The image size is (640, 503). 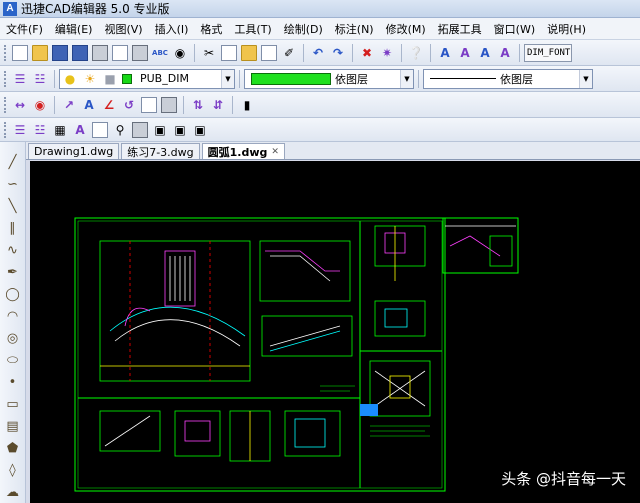 What do you see at coordinates (120, 52) in the screenshot?
I see `print-preview-icon` at bounding box center [120, 52].